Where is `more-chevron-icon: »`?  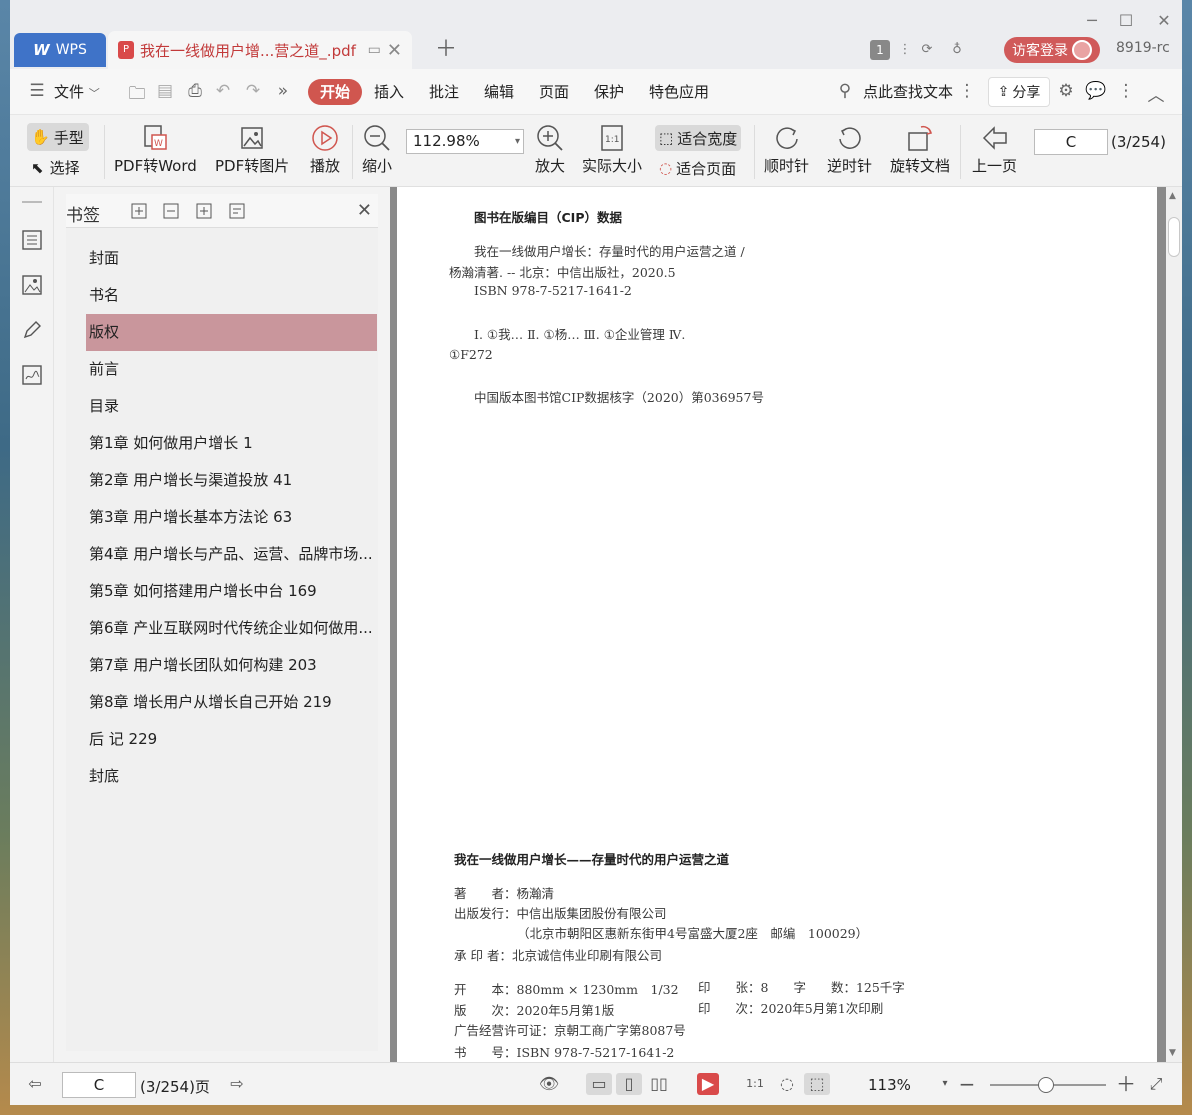 more-chevron-icon: » is located at coordinates (283, 91).